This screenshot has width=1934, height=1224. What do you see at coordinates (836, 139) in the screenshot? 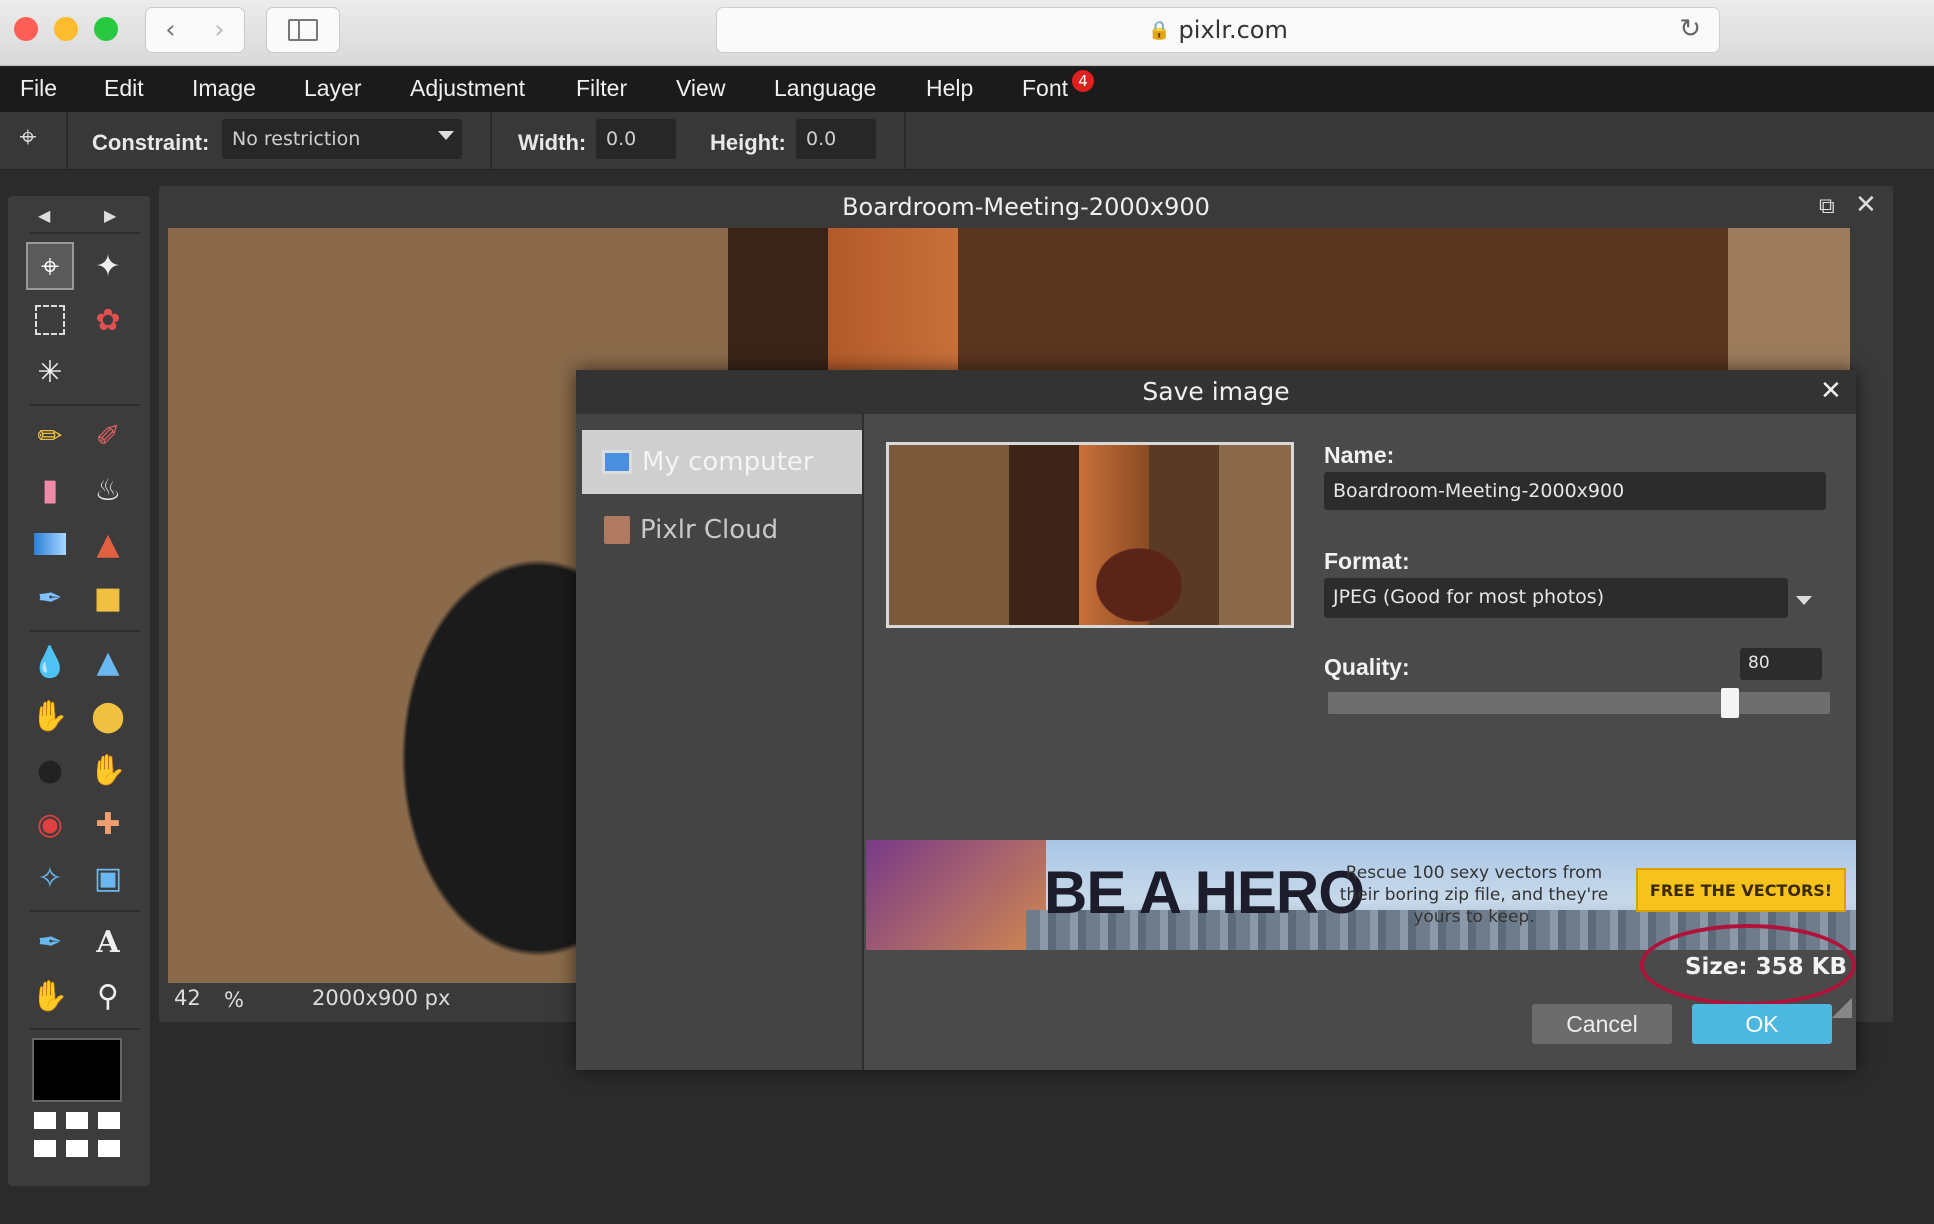
I see `height-input: 0.0` at bounding box center [836, 139].